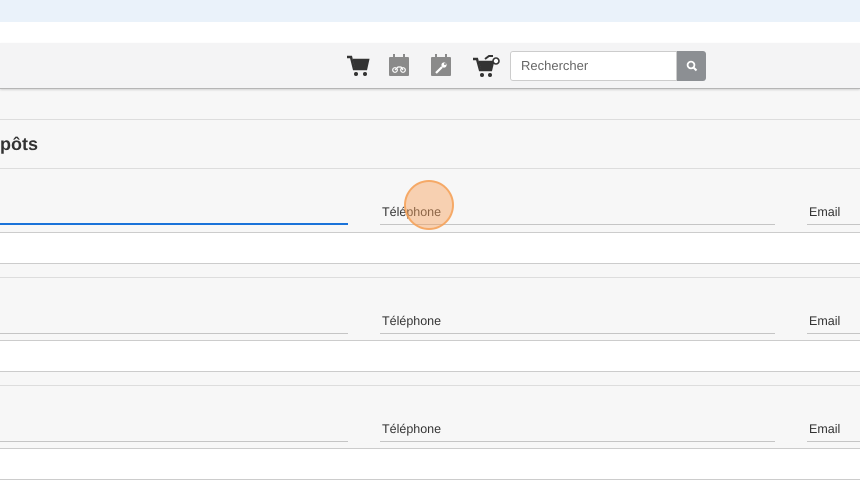 The image size is (860, 480). I want to click on cart-icon, so click(486, 66).